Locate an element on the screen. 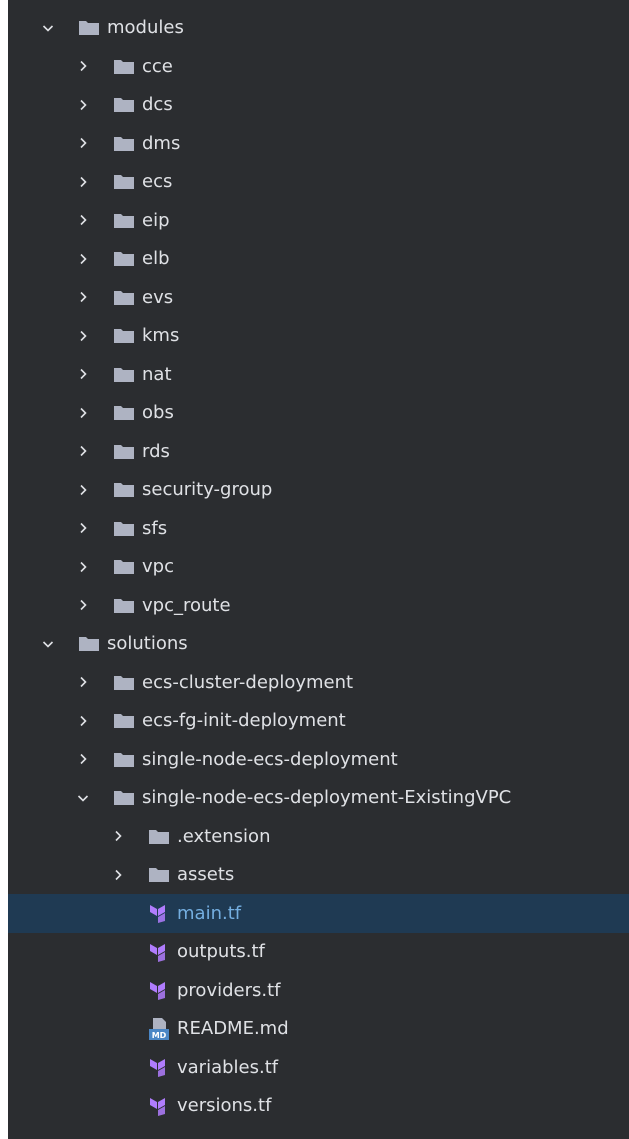 The width and height of the screenshot is (629, 1139). tree-item-label: solutions is located at coordinates (147, 644).